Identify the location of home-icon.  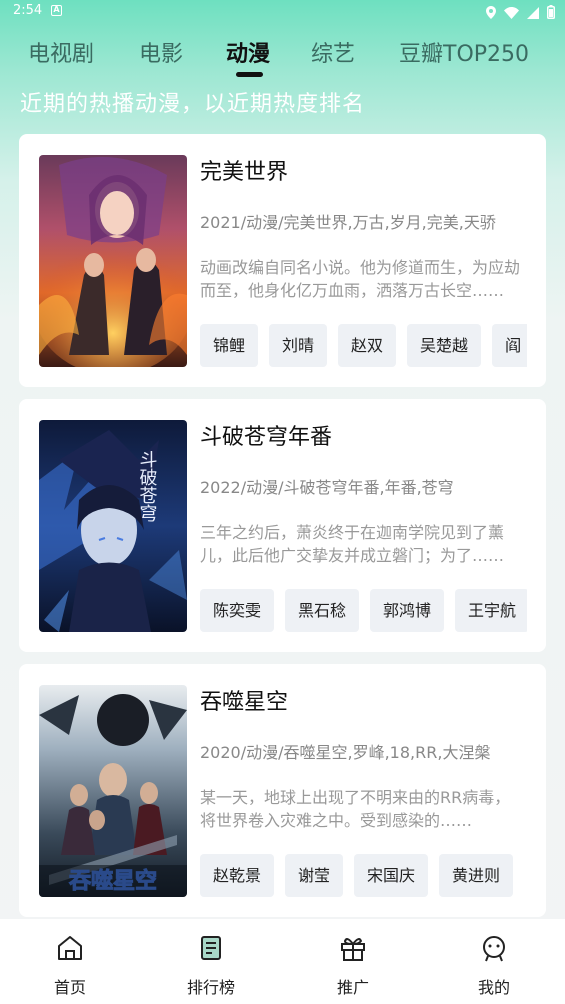
(70, 948).